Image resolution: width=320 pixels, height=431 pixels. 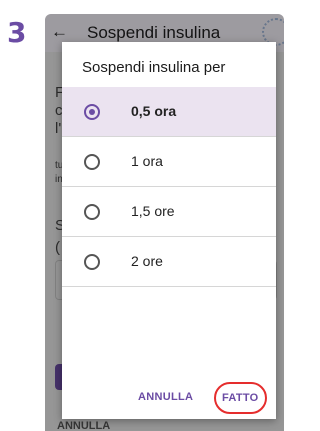 What do you see at coordinates (240, 398) in the screenshot?
I see `done-button: FATTO` at bounding box center [240, 398].